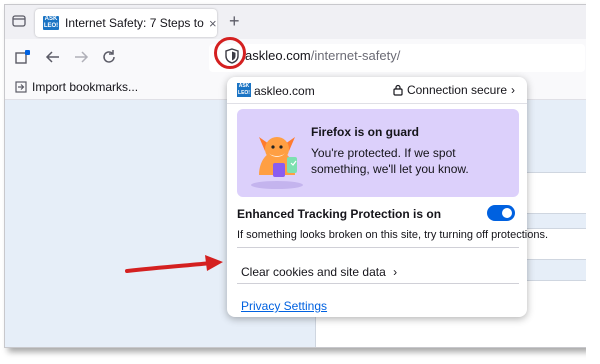 This screenshot has width=600, height=364. Describe the element at coordinates (23, 57) in the screenshot. I see `extensions-icon` at that location.